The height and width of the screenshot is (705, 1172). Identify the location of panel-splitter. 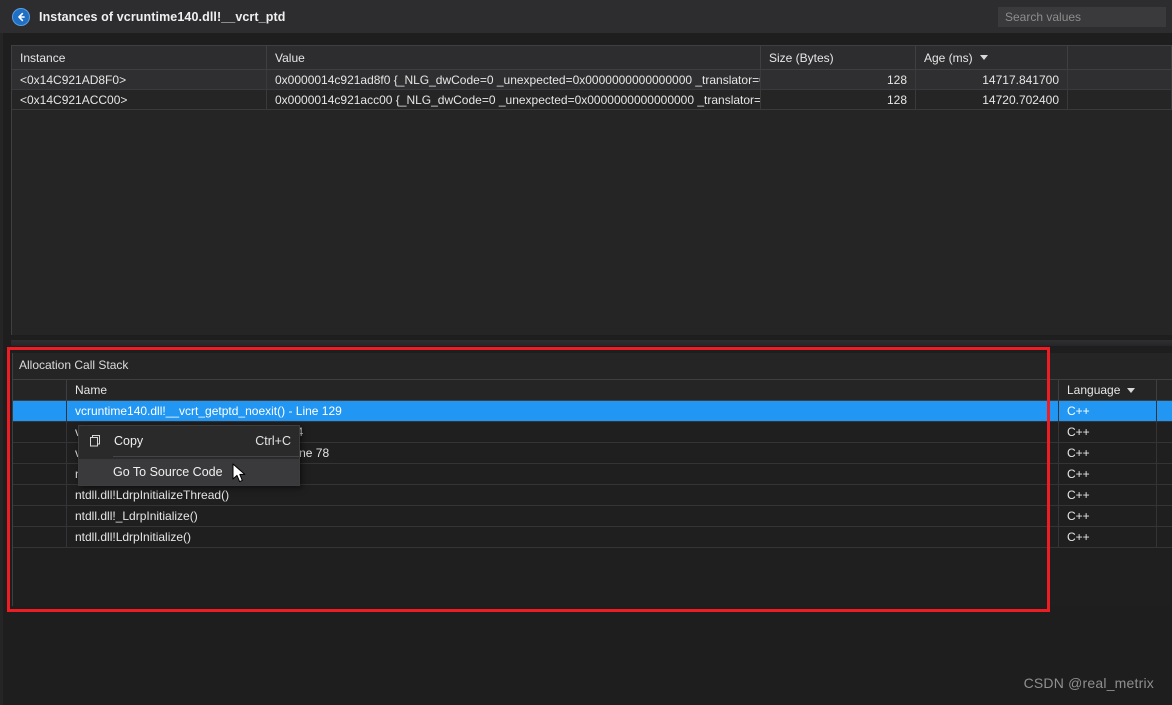
(591, 343).